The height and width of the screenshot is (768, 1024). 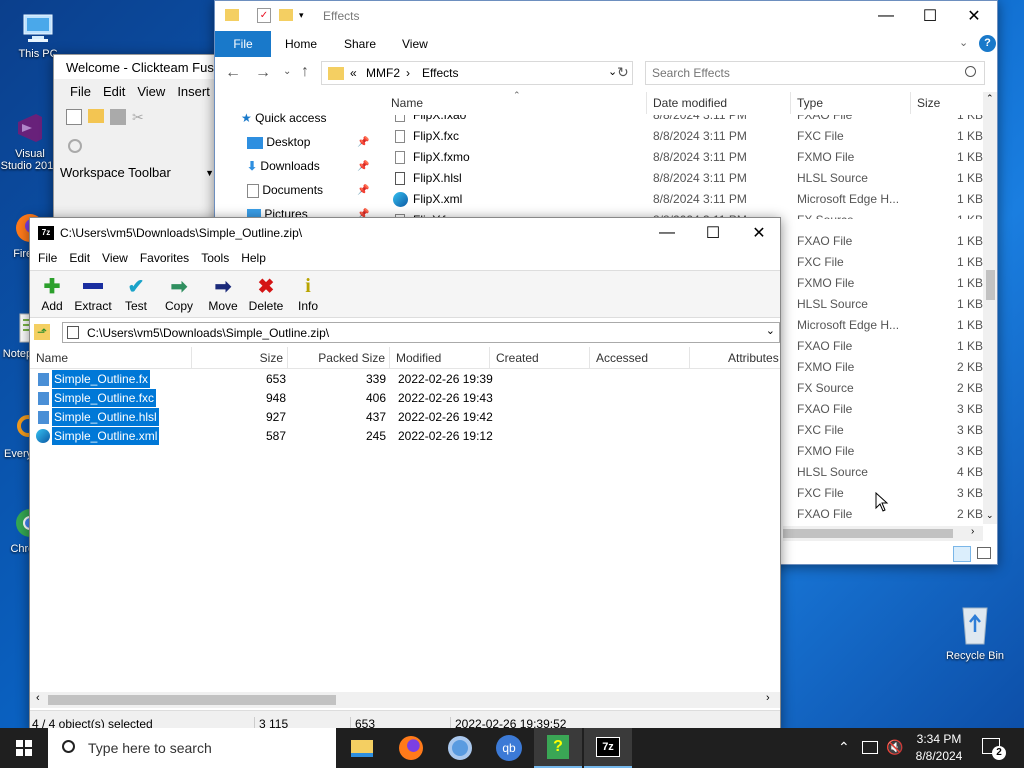 I want to click on save-icon, so click(x=118, y=117).